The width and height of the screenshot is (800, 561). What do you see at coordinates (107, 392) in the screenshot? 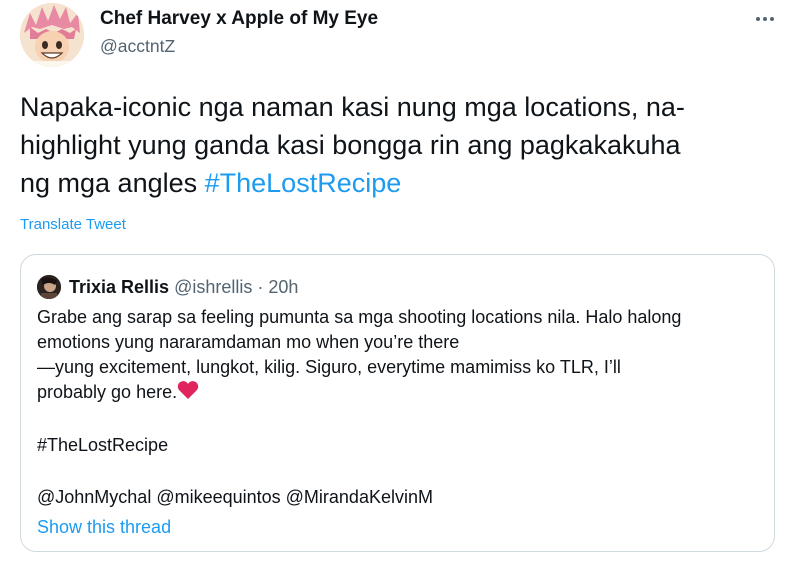
I see `quoted-text-fragment: probably go here.` at bounding box center [107, 392].